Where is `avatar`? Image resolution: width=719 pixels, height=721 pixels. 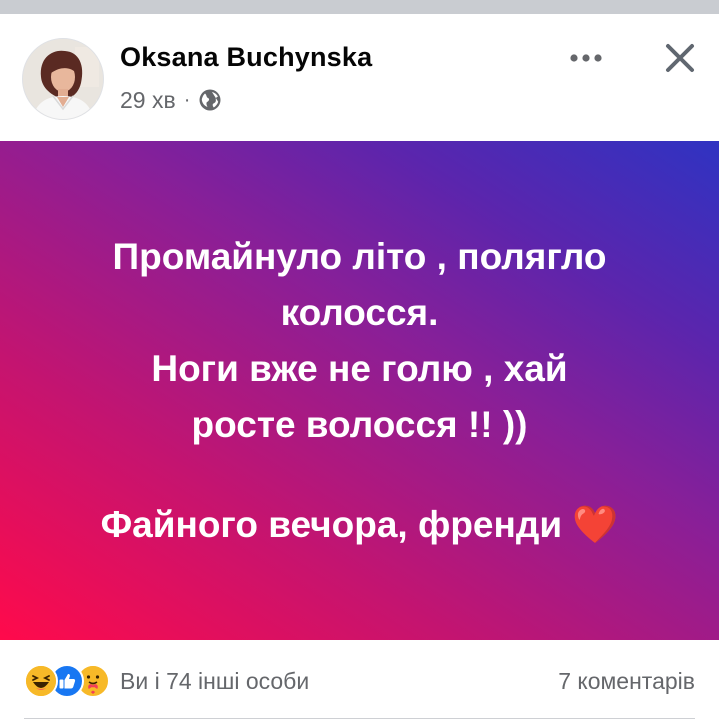 avatar is located at coordinates (63, 79).